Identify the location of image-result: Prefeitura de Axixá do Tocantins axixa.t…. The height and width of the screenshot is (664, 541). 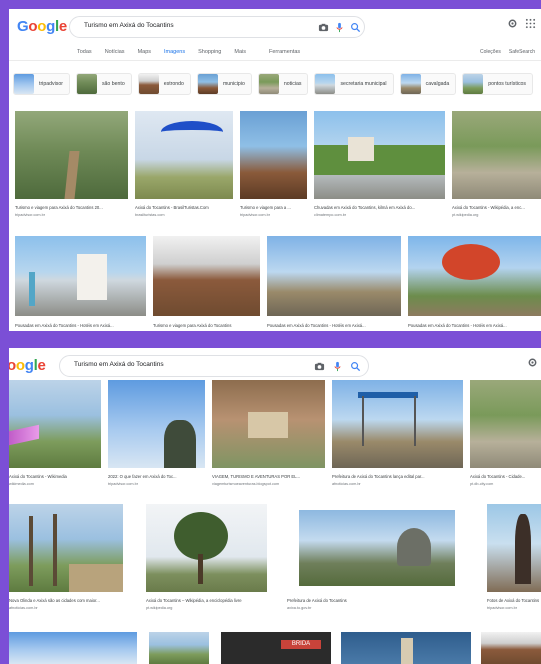
(380, 560).